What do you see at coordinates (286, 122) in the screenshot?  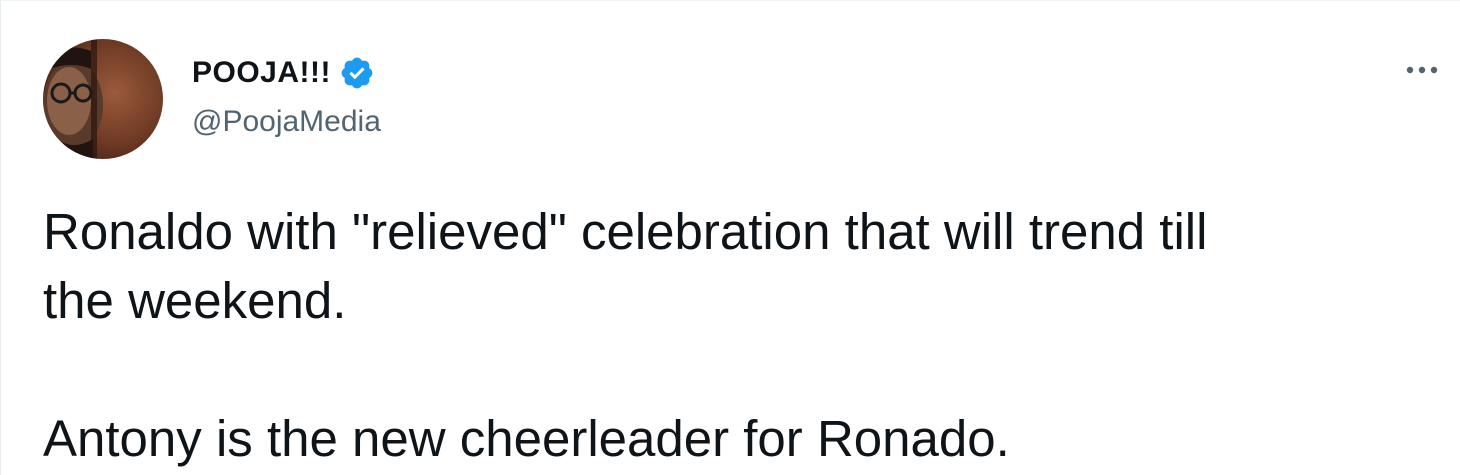 I see `author-handle: @PoojaMedia` at bounding box center [286, 122].